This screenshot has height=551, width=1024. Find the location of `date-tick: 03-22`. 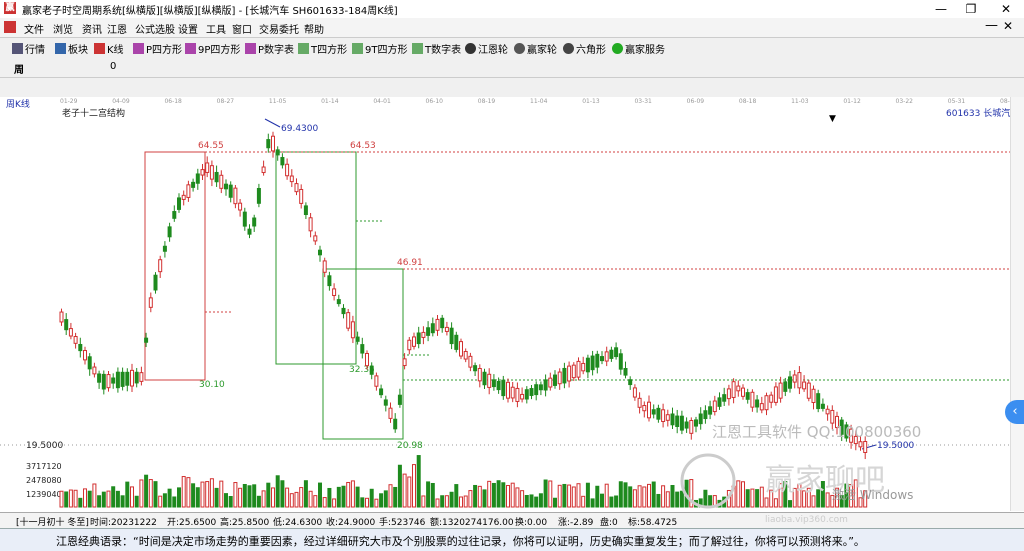

date-tick: 03-22 is located at coordinates (905, 101).